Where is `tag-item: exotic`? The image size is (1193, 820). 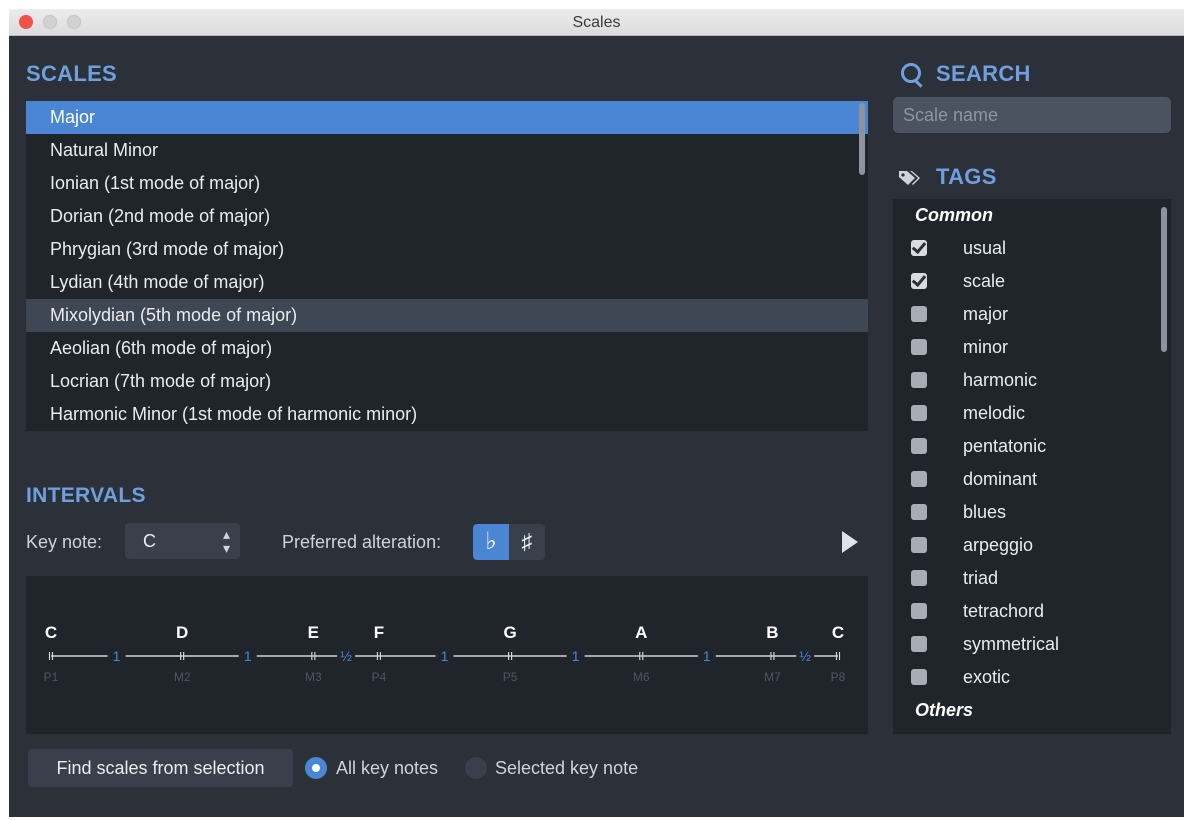
tag-item: exotic is located at coordinates (1032, 677).